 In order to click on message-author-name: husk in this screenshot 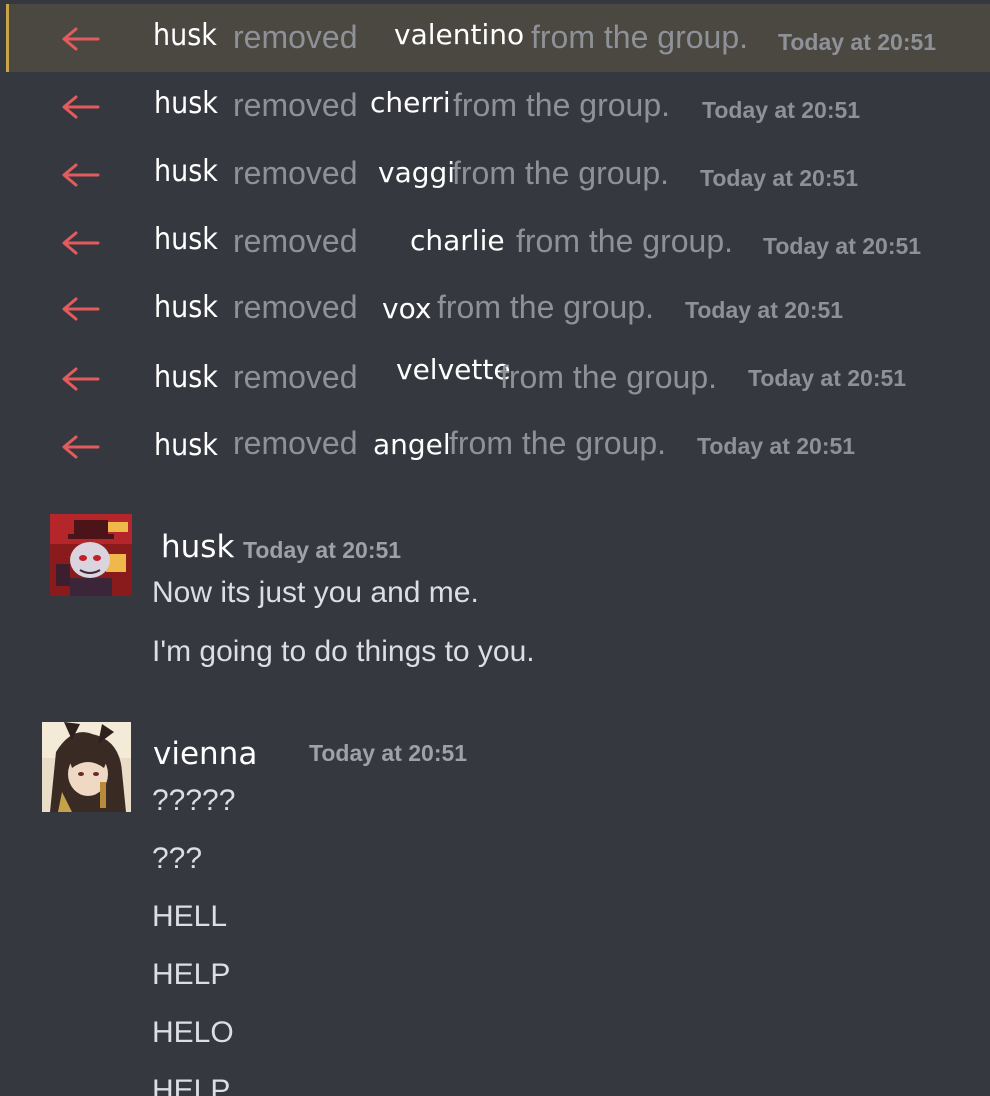, I will do `click(197, 547)`.